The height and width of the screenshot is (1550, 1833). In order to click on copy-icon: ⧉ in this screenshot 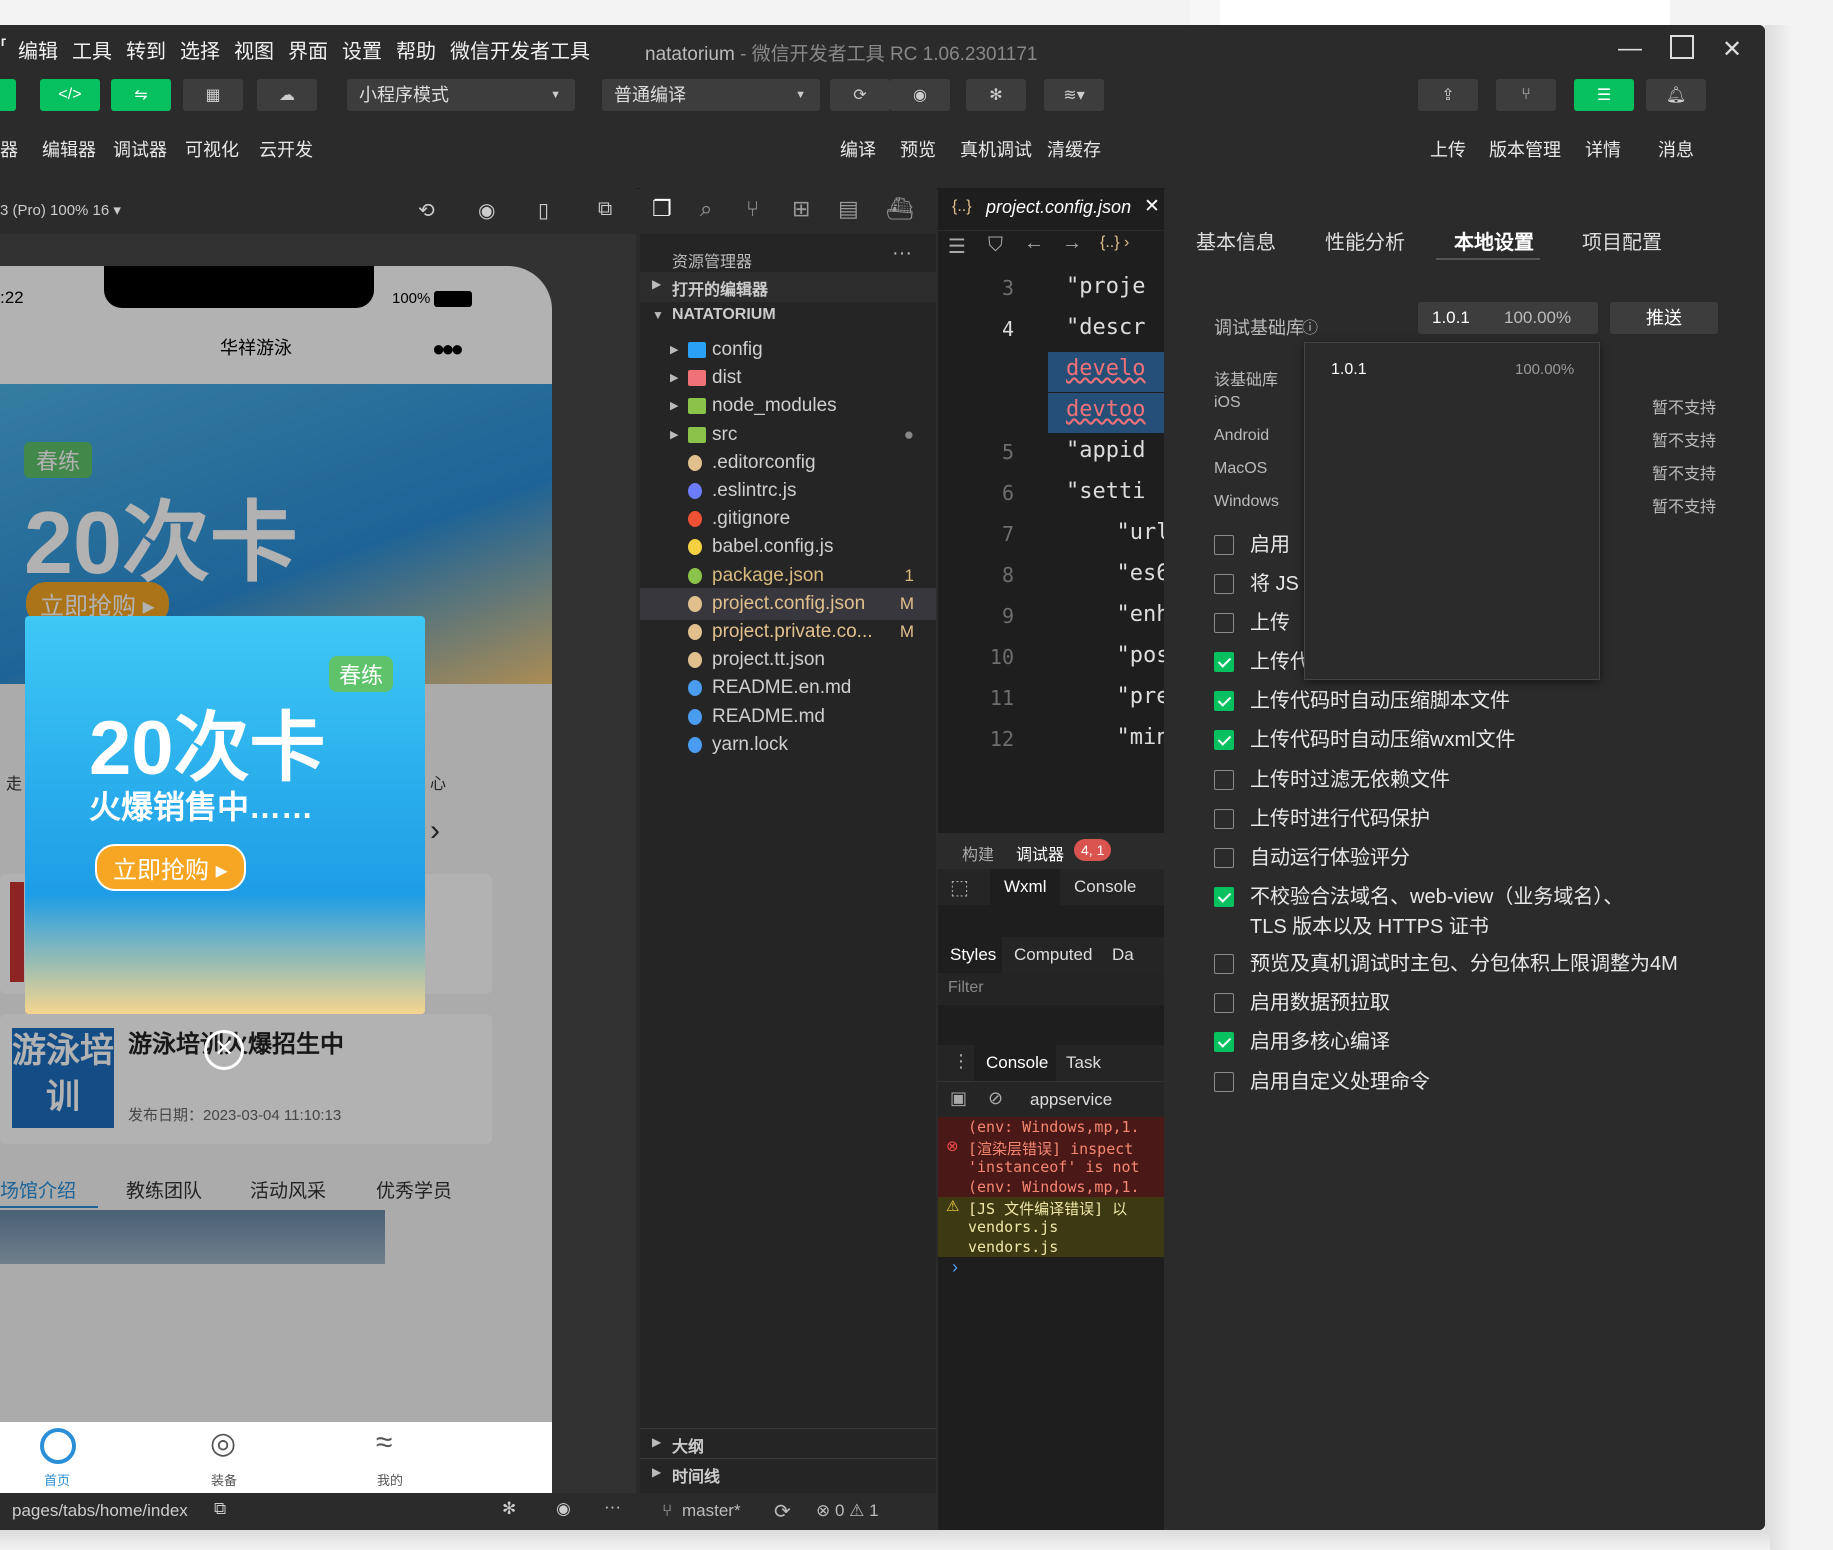, I will do `click(220, 1509)`.